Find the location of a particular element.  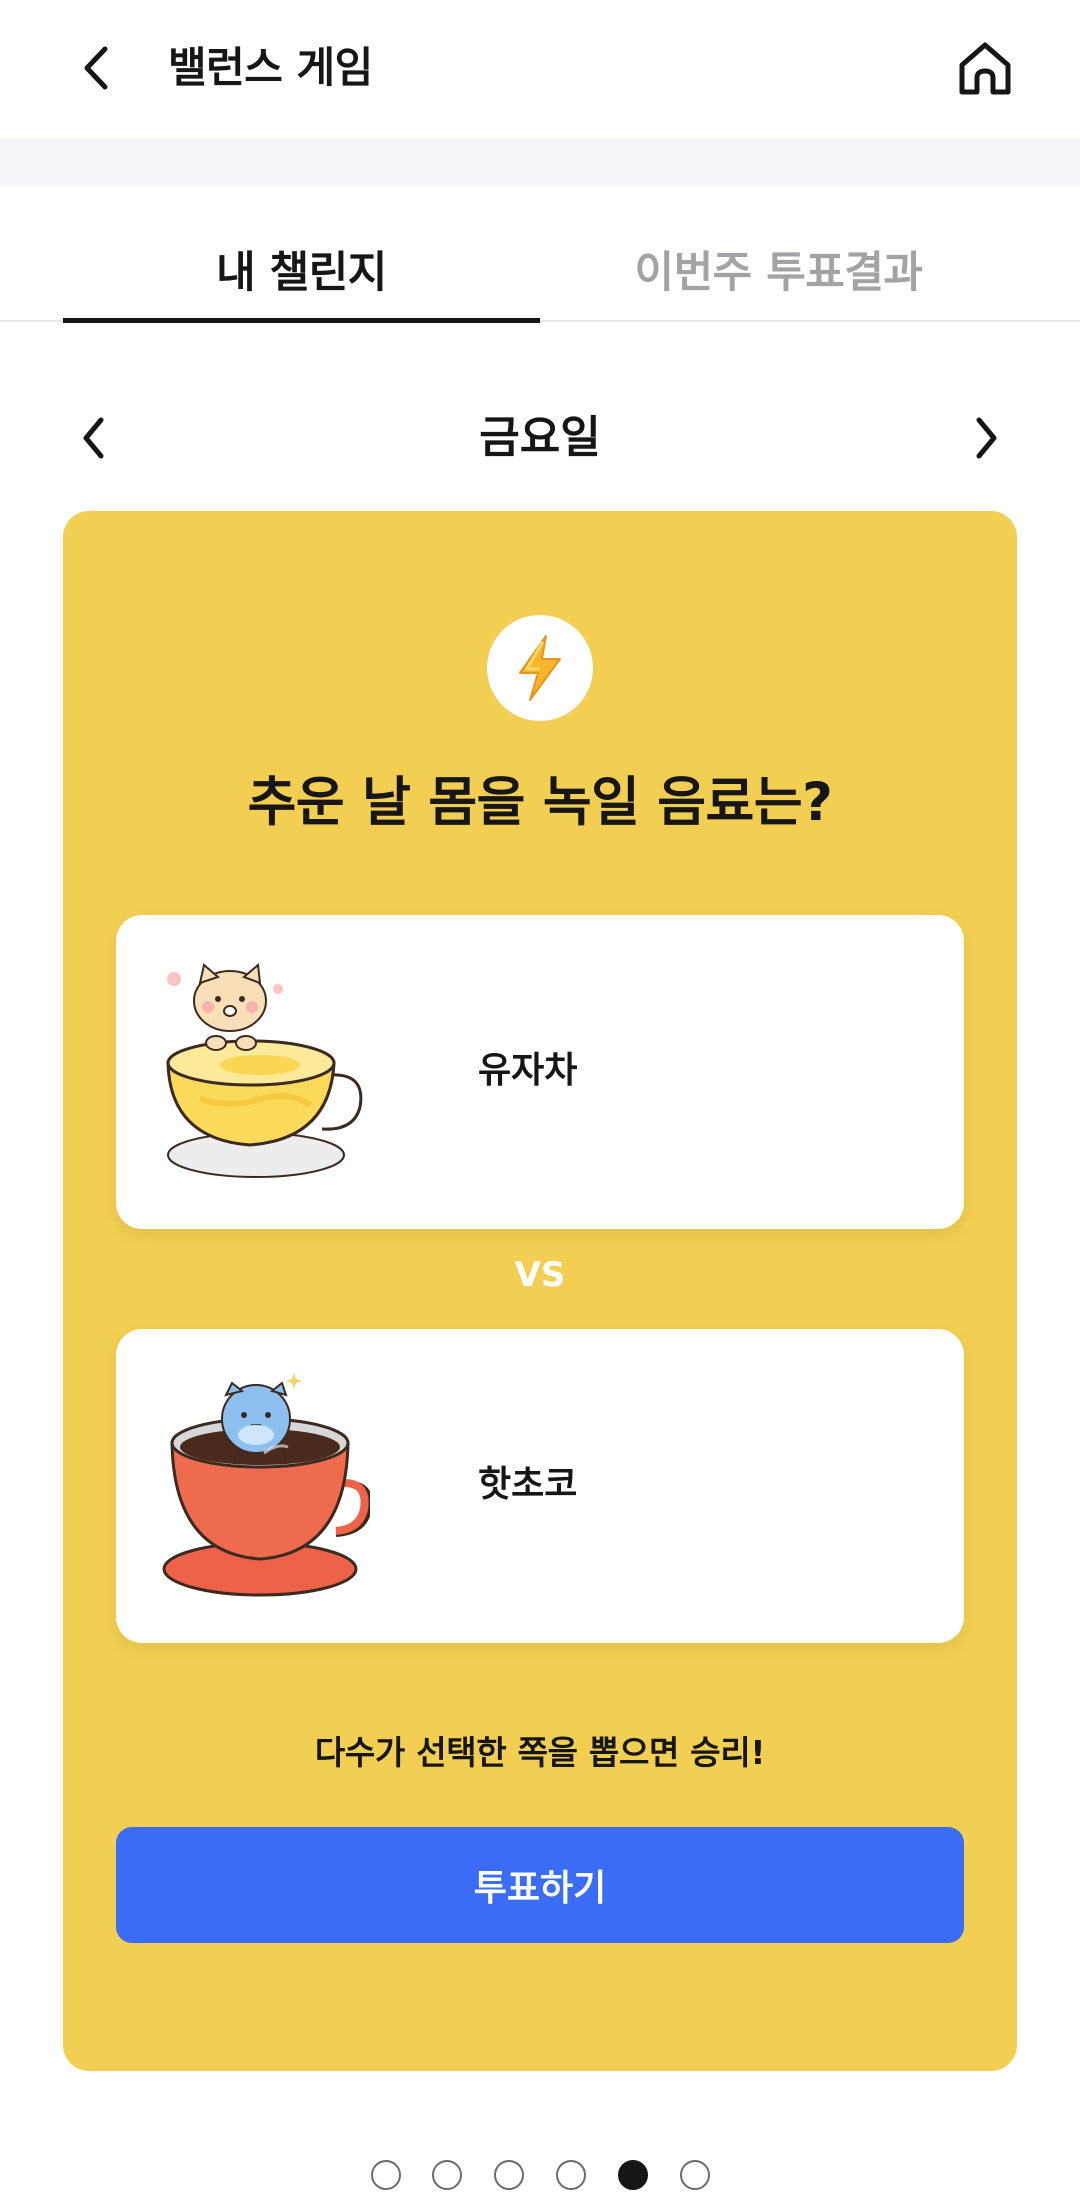

vs-label: VS is located at coordinates (540, 1275).